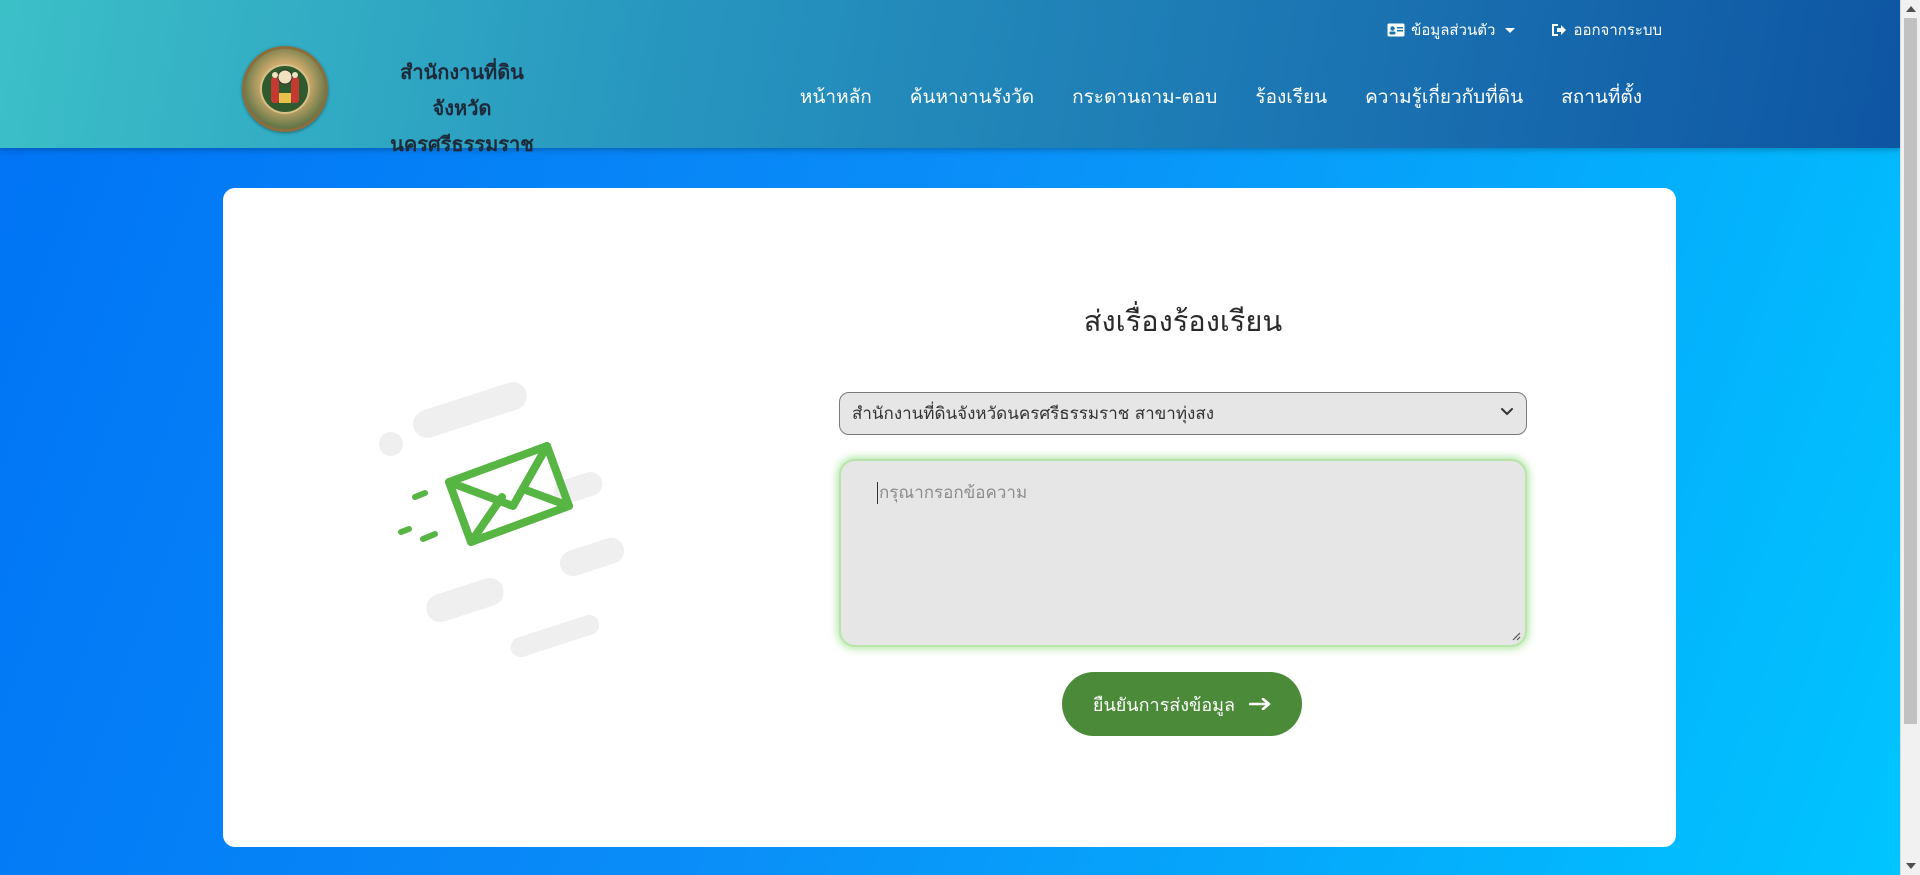  What do you see at coordinates (1911, 866) in the screenshot?
I see `scroll-down-icon` at bounding box center [1911, 866].